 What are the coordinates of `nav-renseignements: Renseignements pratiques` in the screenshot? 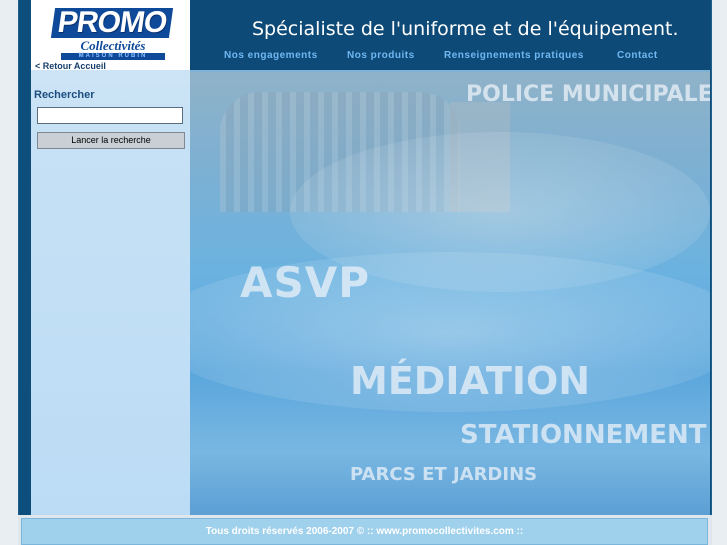 It's located at (514, 55).